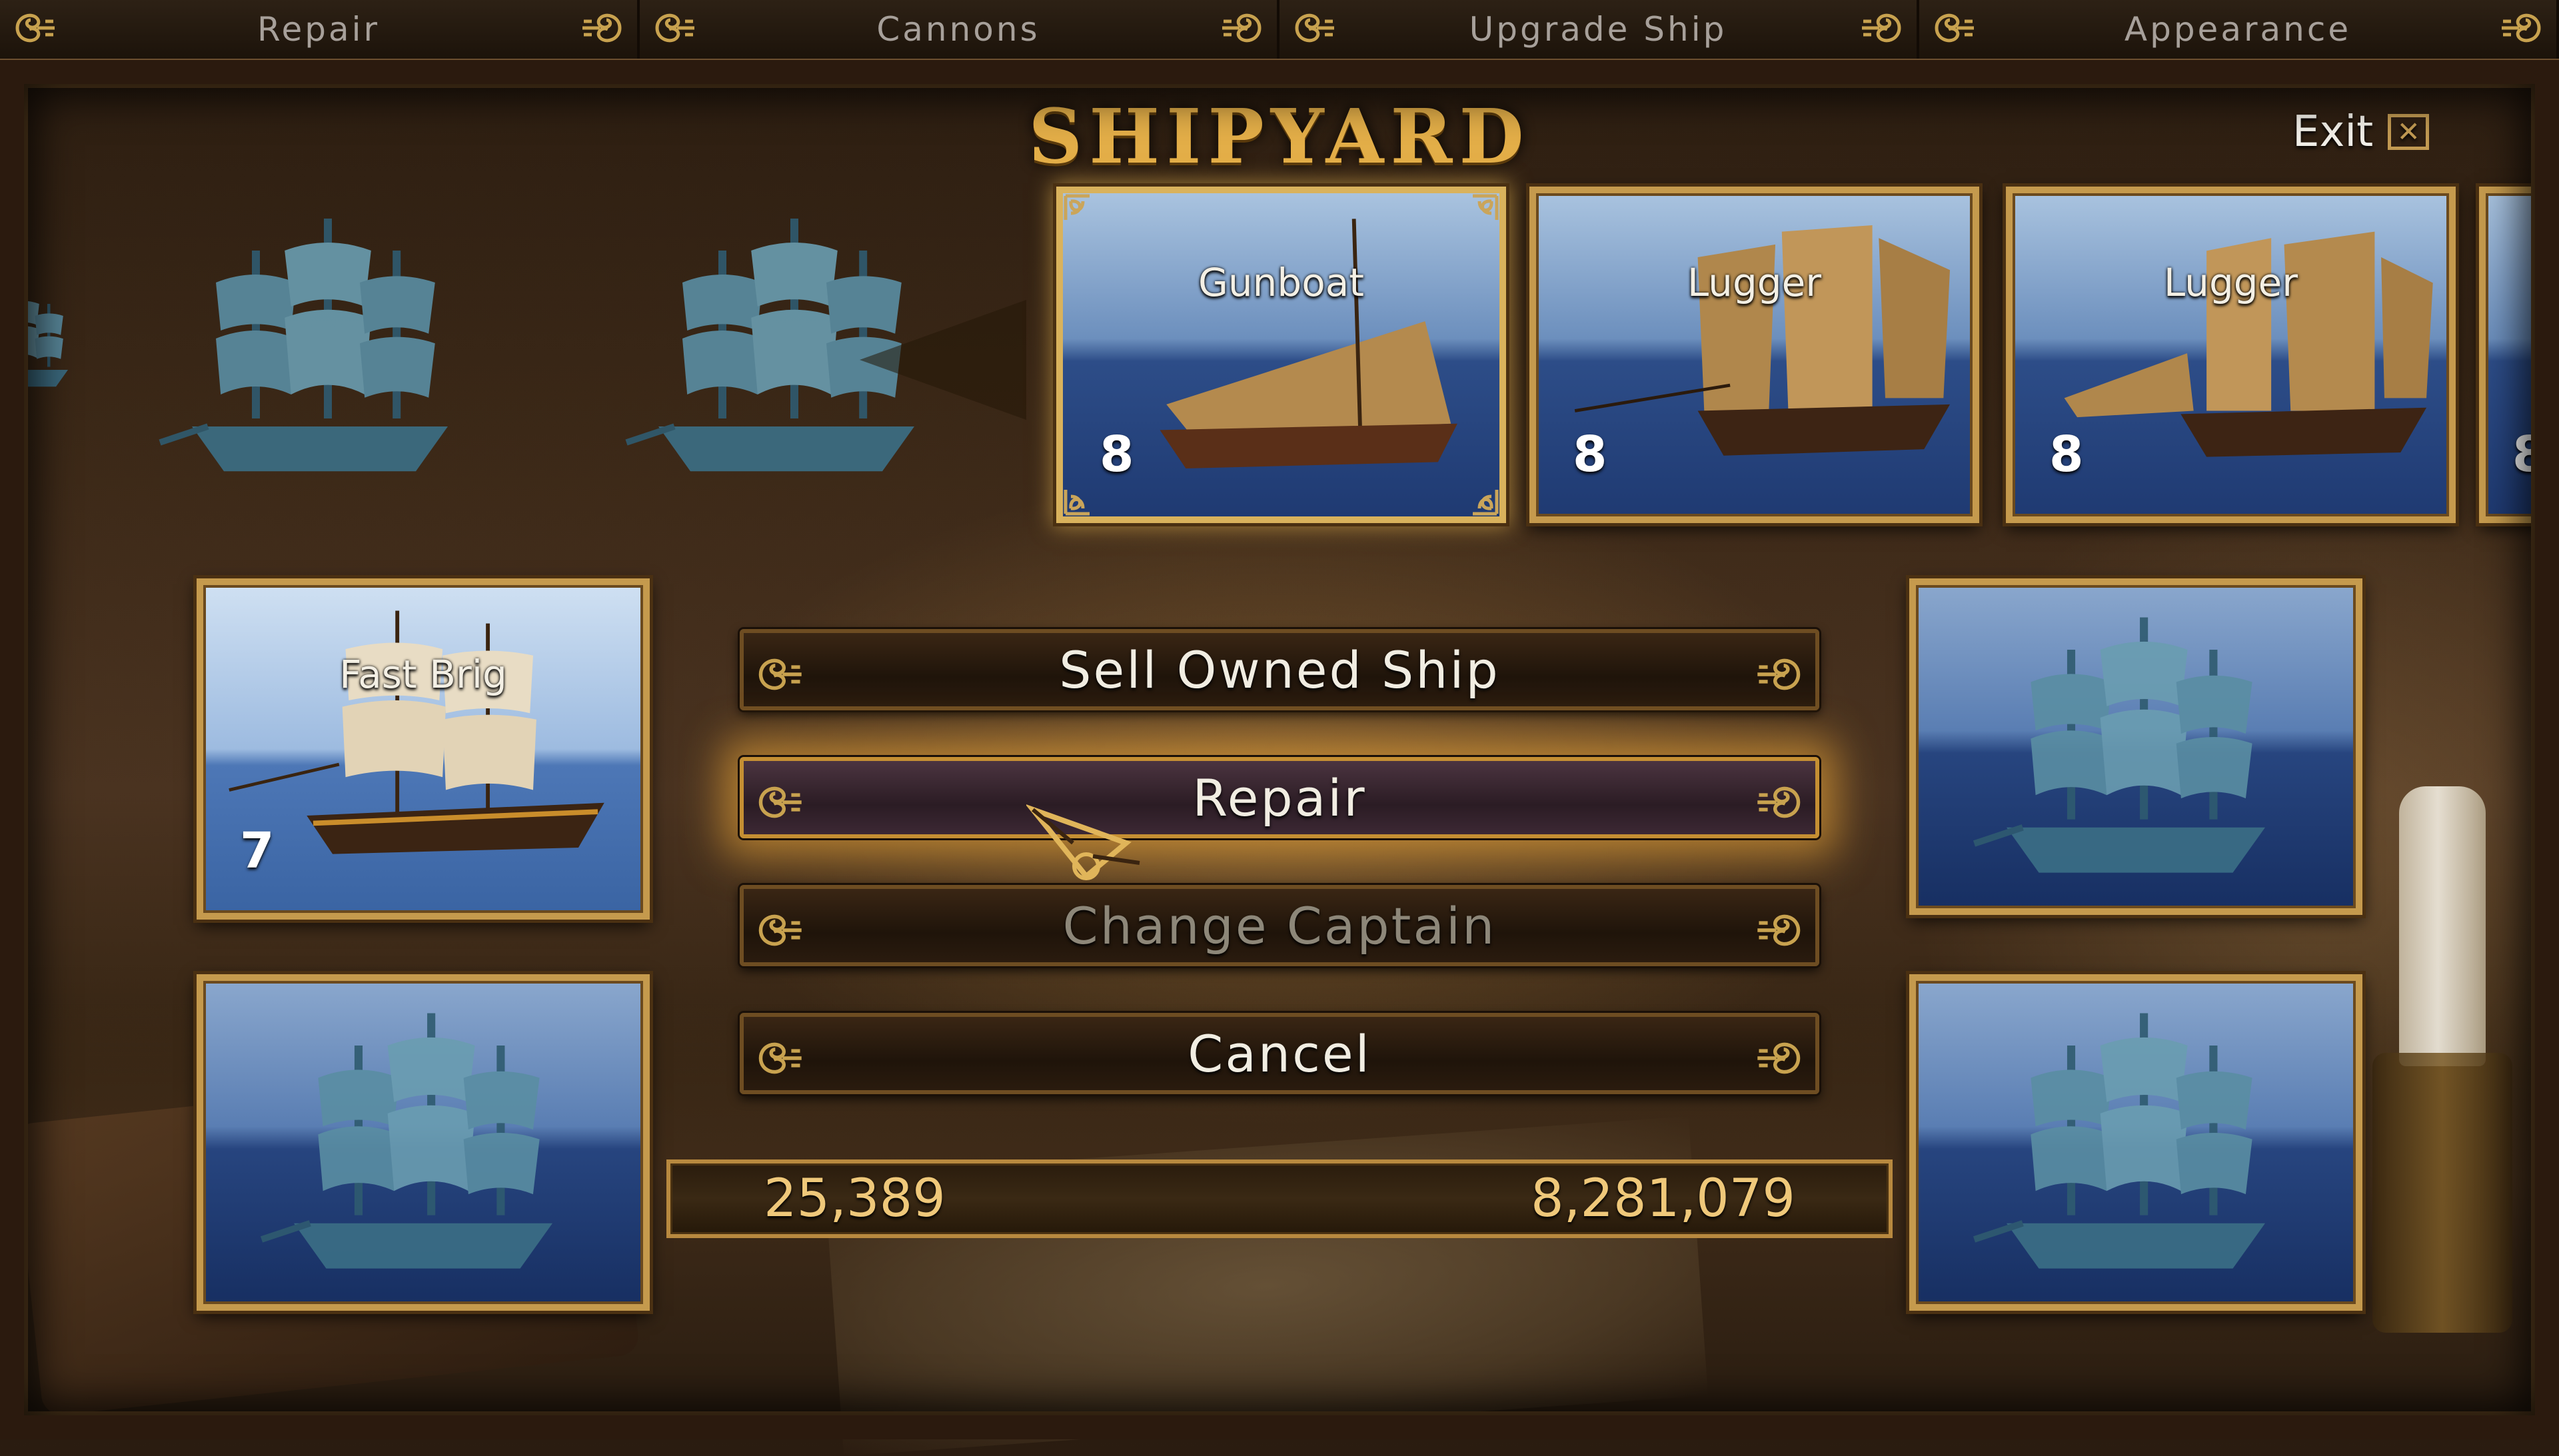 This screenshot has width=2559, height=1456. Describe the element at coordinates (1085, 846) in the screenshot. I see `sextant-cursor-icon` at that location.